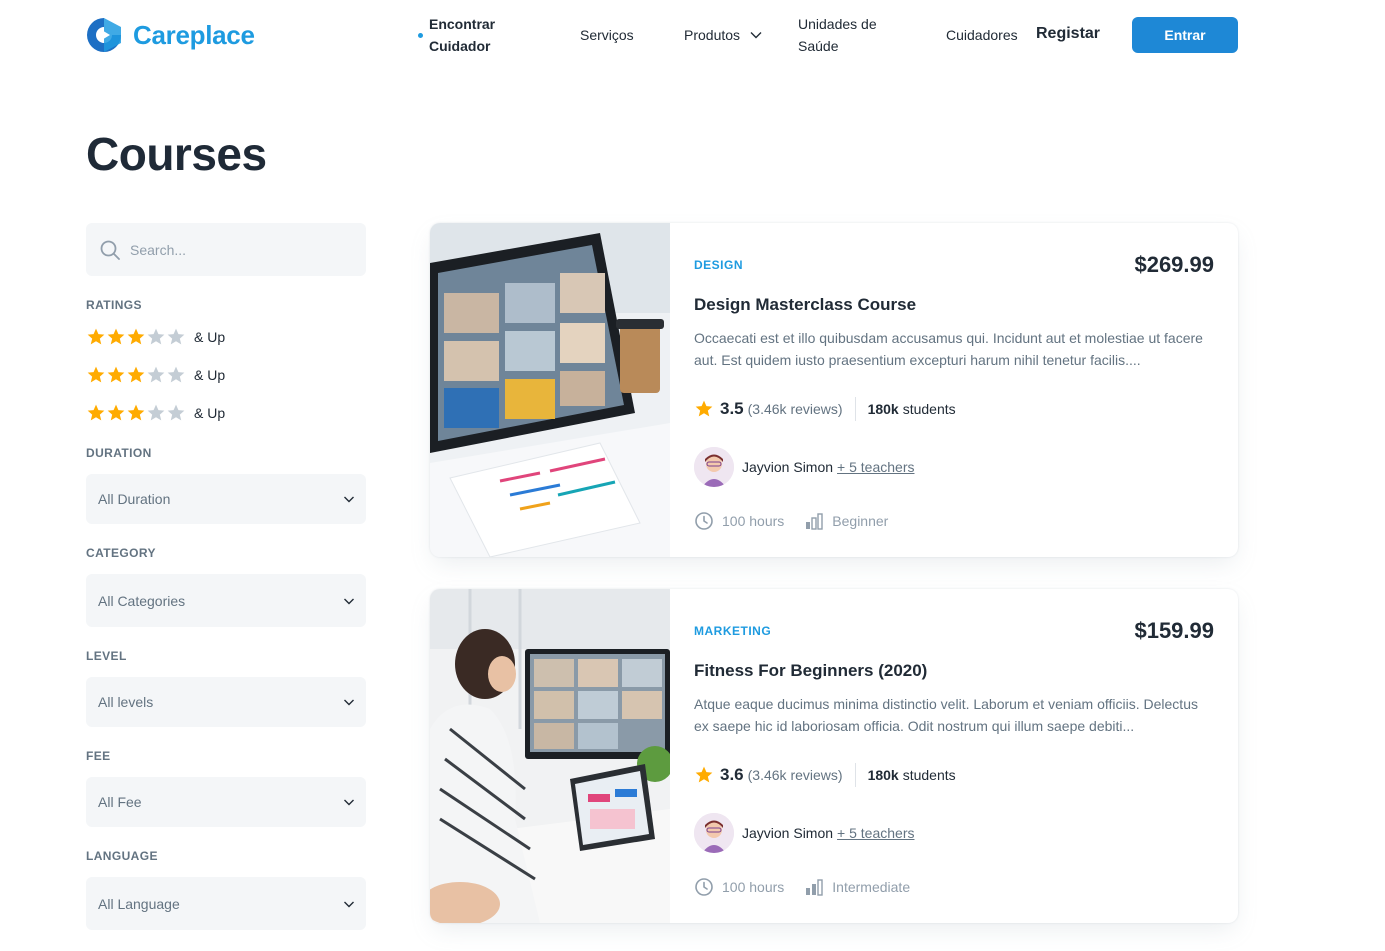  I want to click on course-level: Intermediate, so click(871, 887).